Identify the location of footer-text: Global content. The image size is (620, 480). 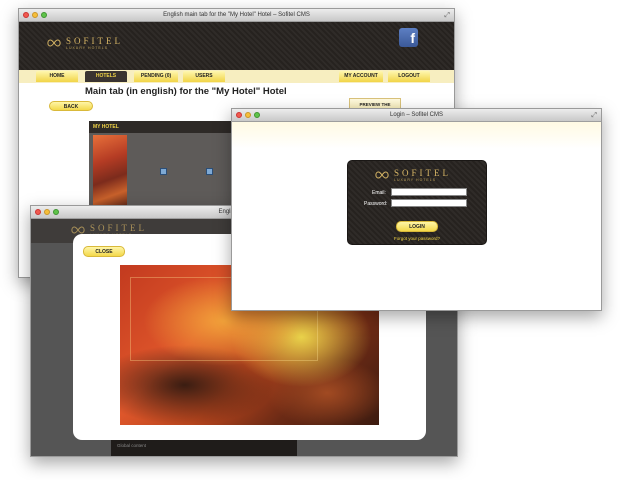
(132, 445).